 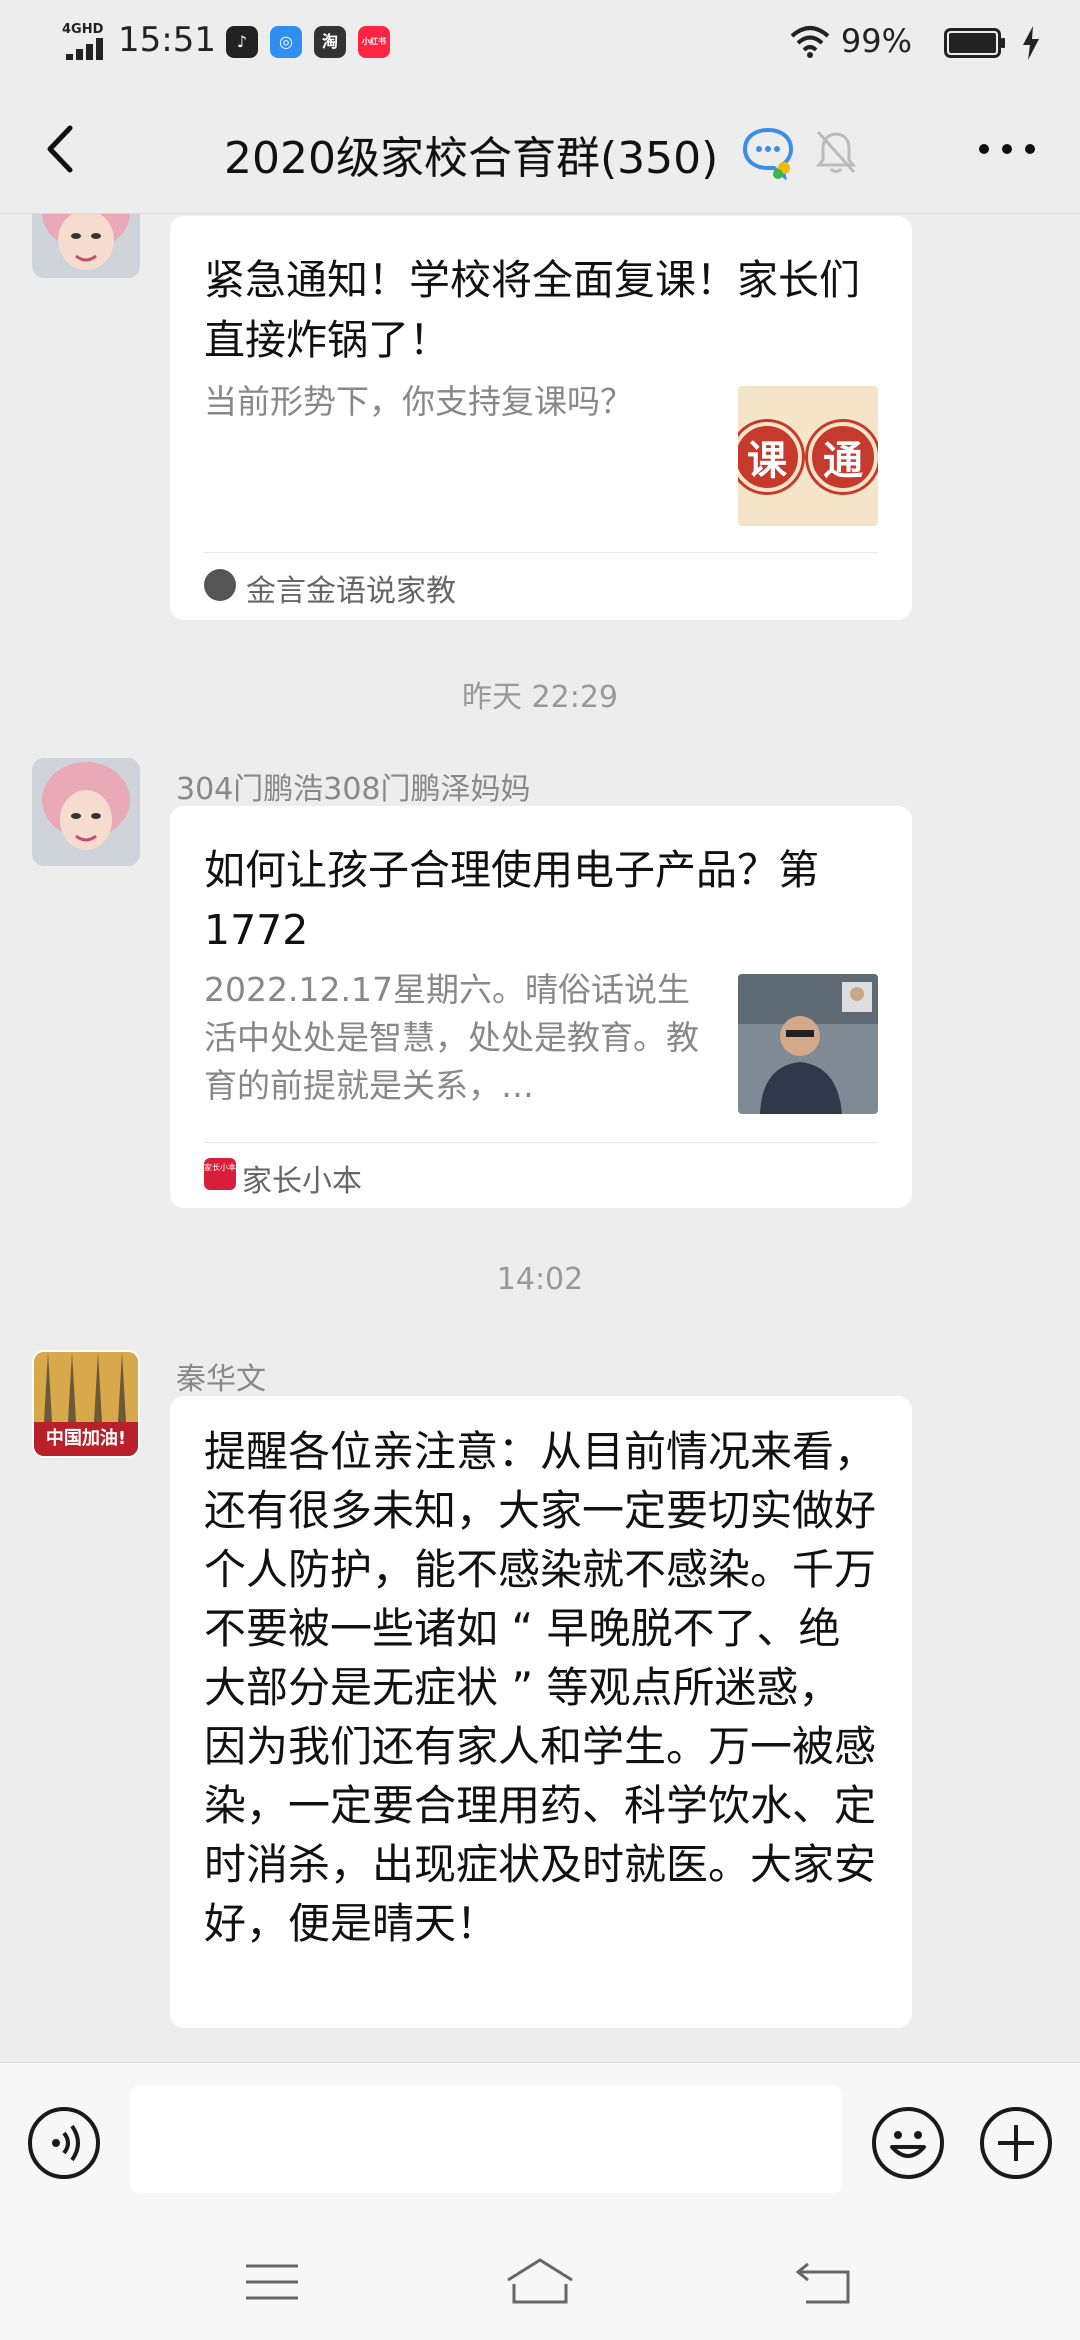 What do you see at coordinates (810, 42) in the screenshot?
I see `wifi-icon` at bounding box center [810, 42].